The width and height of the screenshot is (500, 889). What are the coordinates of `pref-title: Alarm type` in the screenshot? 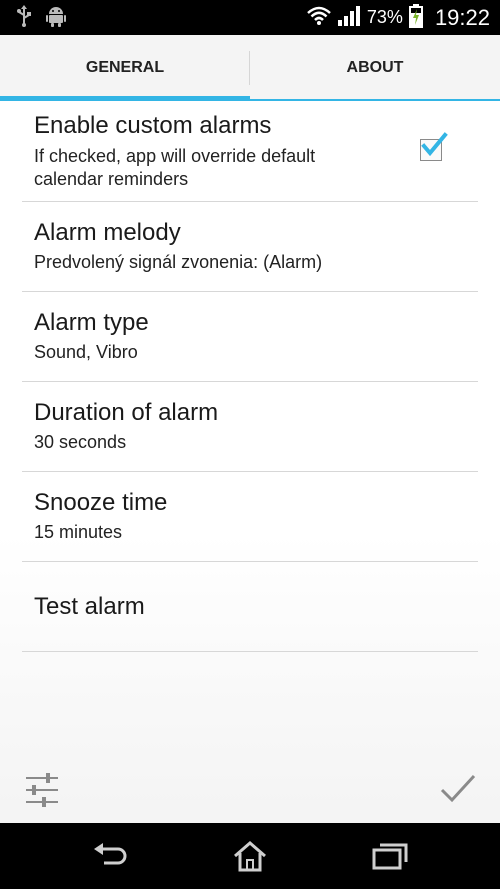 It's located at (91, 322).